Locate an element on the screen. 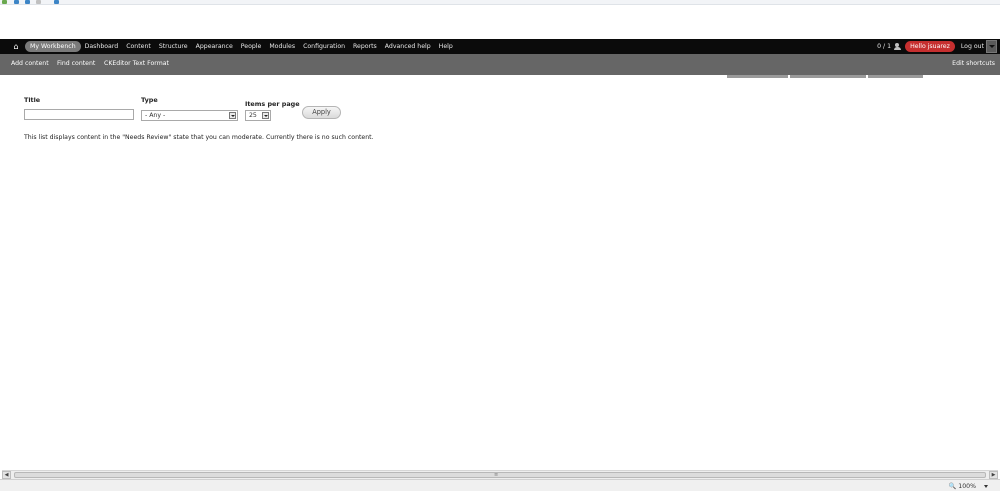 The image size is (1000, 491). toolbar-user-area: 0 / 1 Hello jsuarez Log out is located at coordinates (930, 46).